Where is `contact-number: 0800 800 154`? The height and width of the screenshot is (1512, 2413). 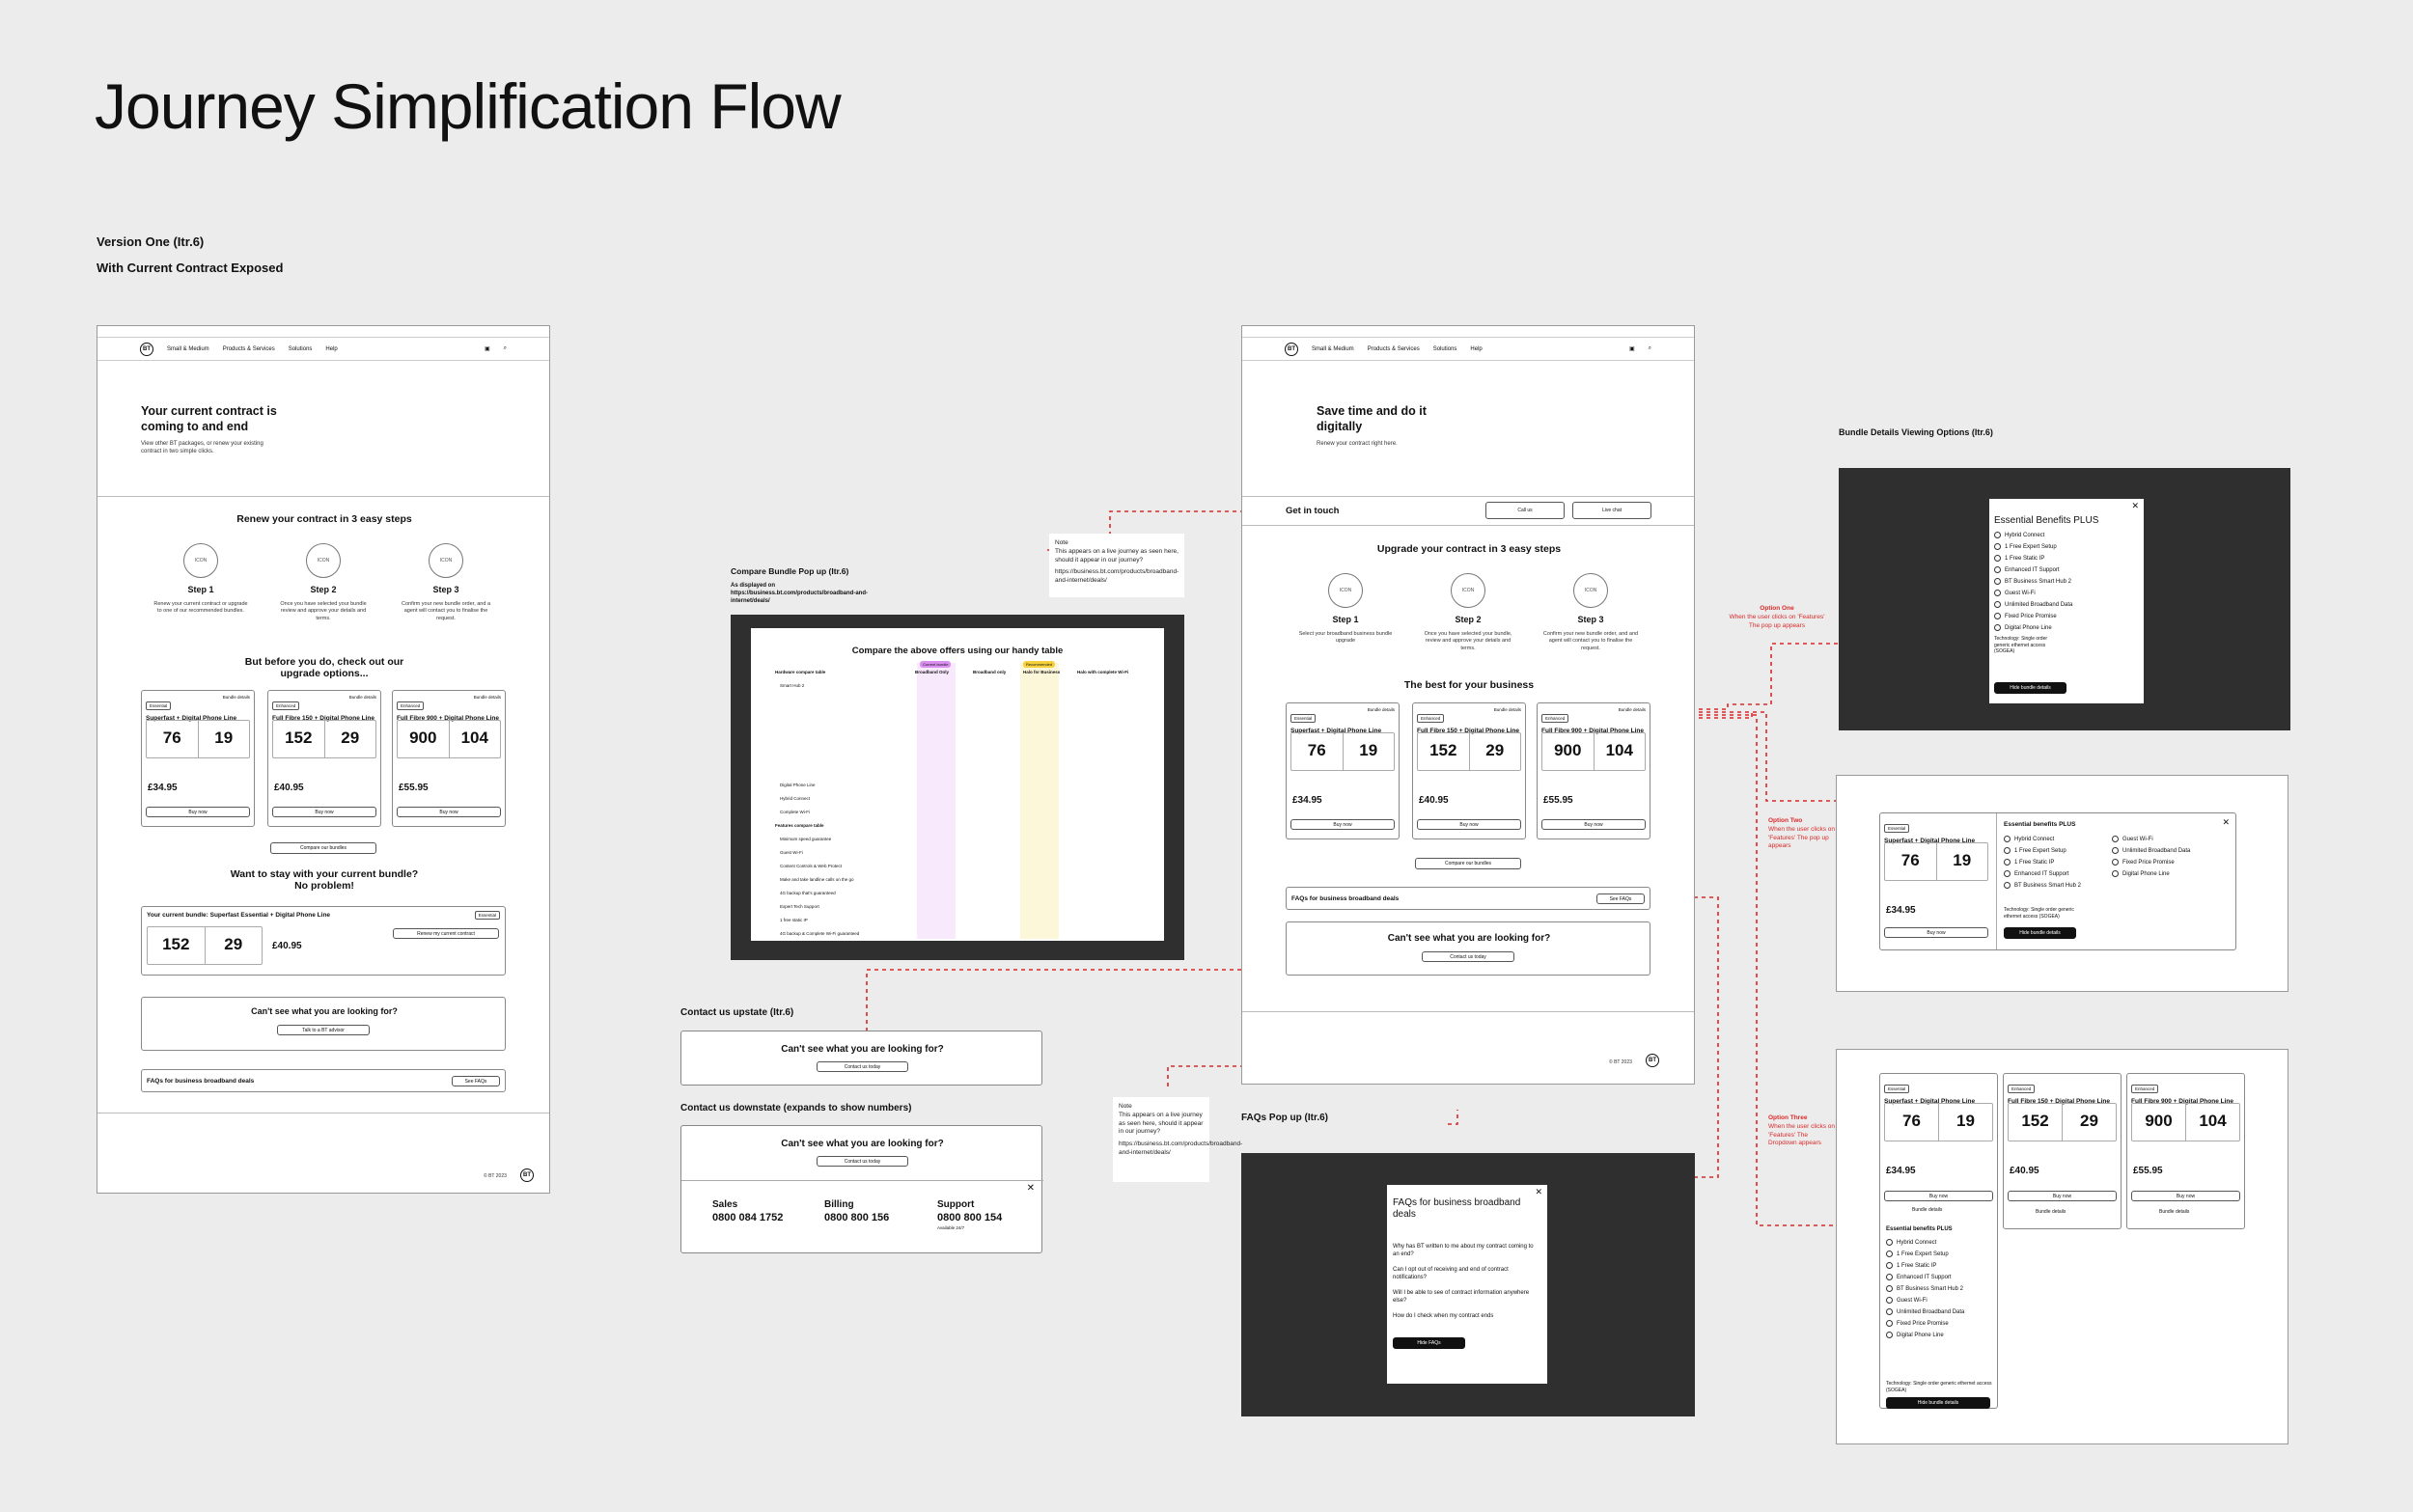 contact-number: 0800 800 154 is located at coordinates (969, 1217).